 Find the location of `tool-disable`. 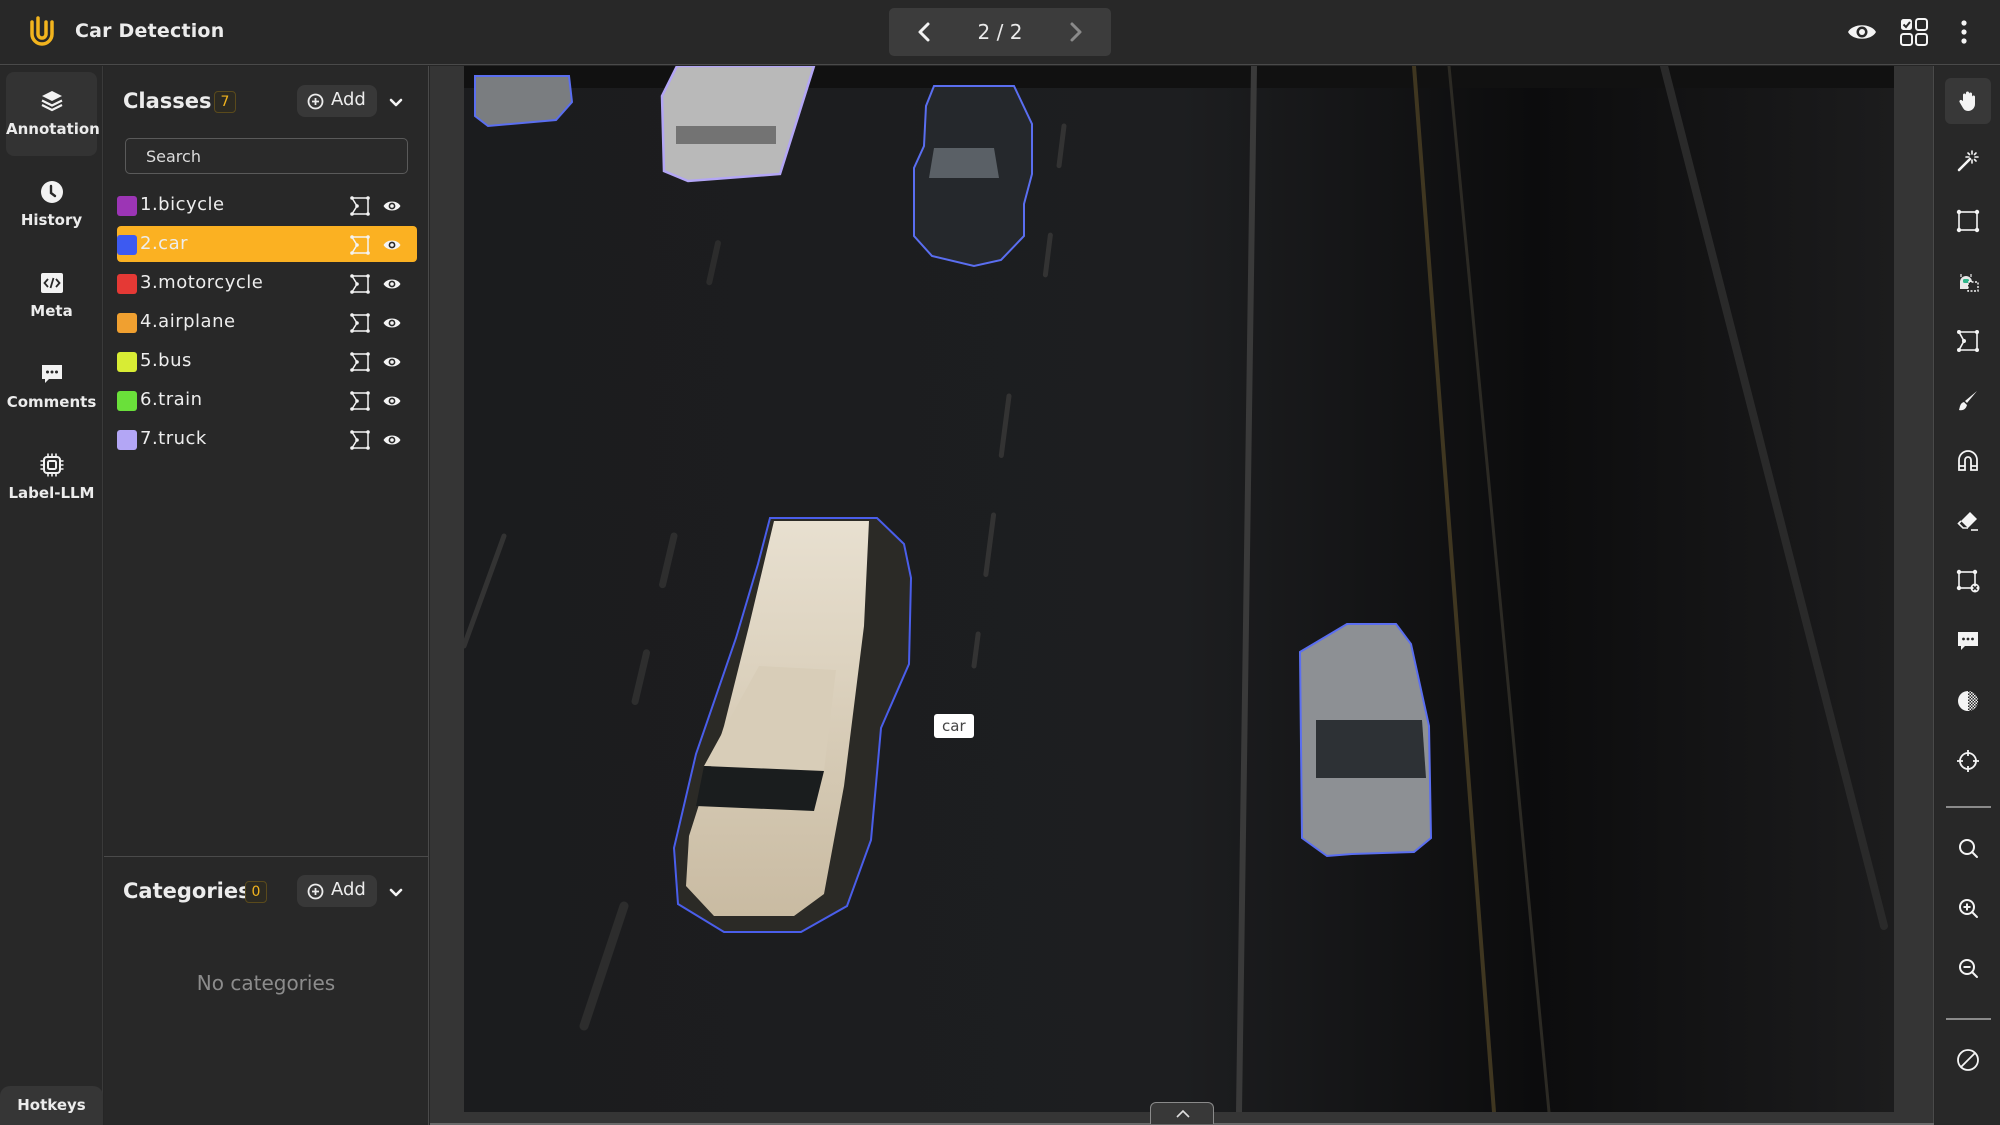

tool-disable is located at coordinates (1968, 1060).